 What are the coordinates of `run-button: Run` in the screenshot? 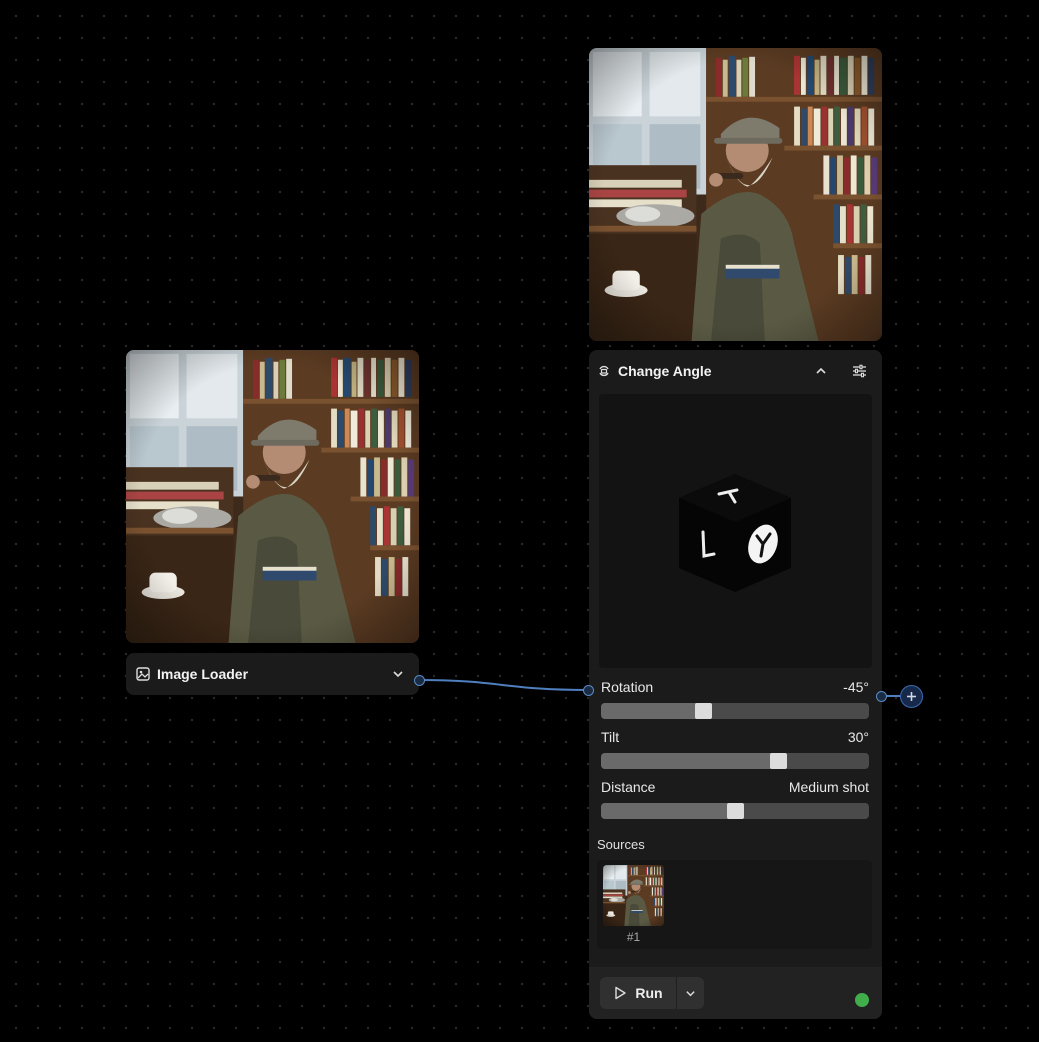 It's located at (638, 993).